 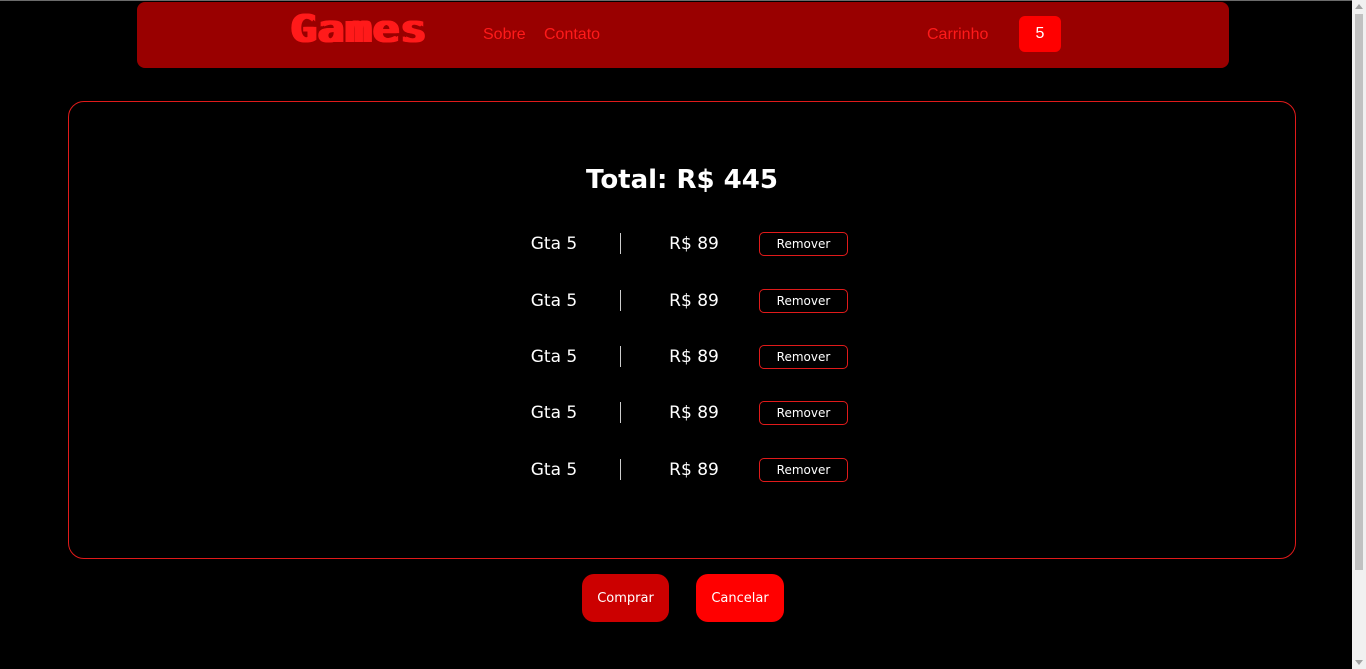 What do you see at coordinates (676, 0) in the screenshot?
I see `window-top-border` at bounding box center [676, 0].